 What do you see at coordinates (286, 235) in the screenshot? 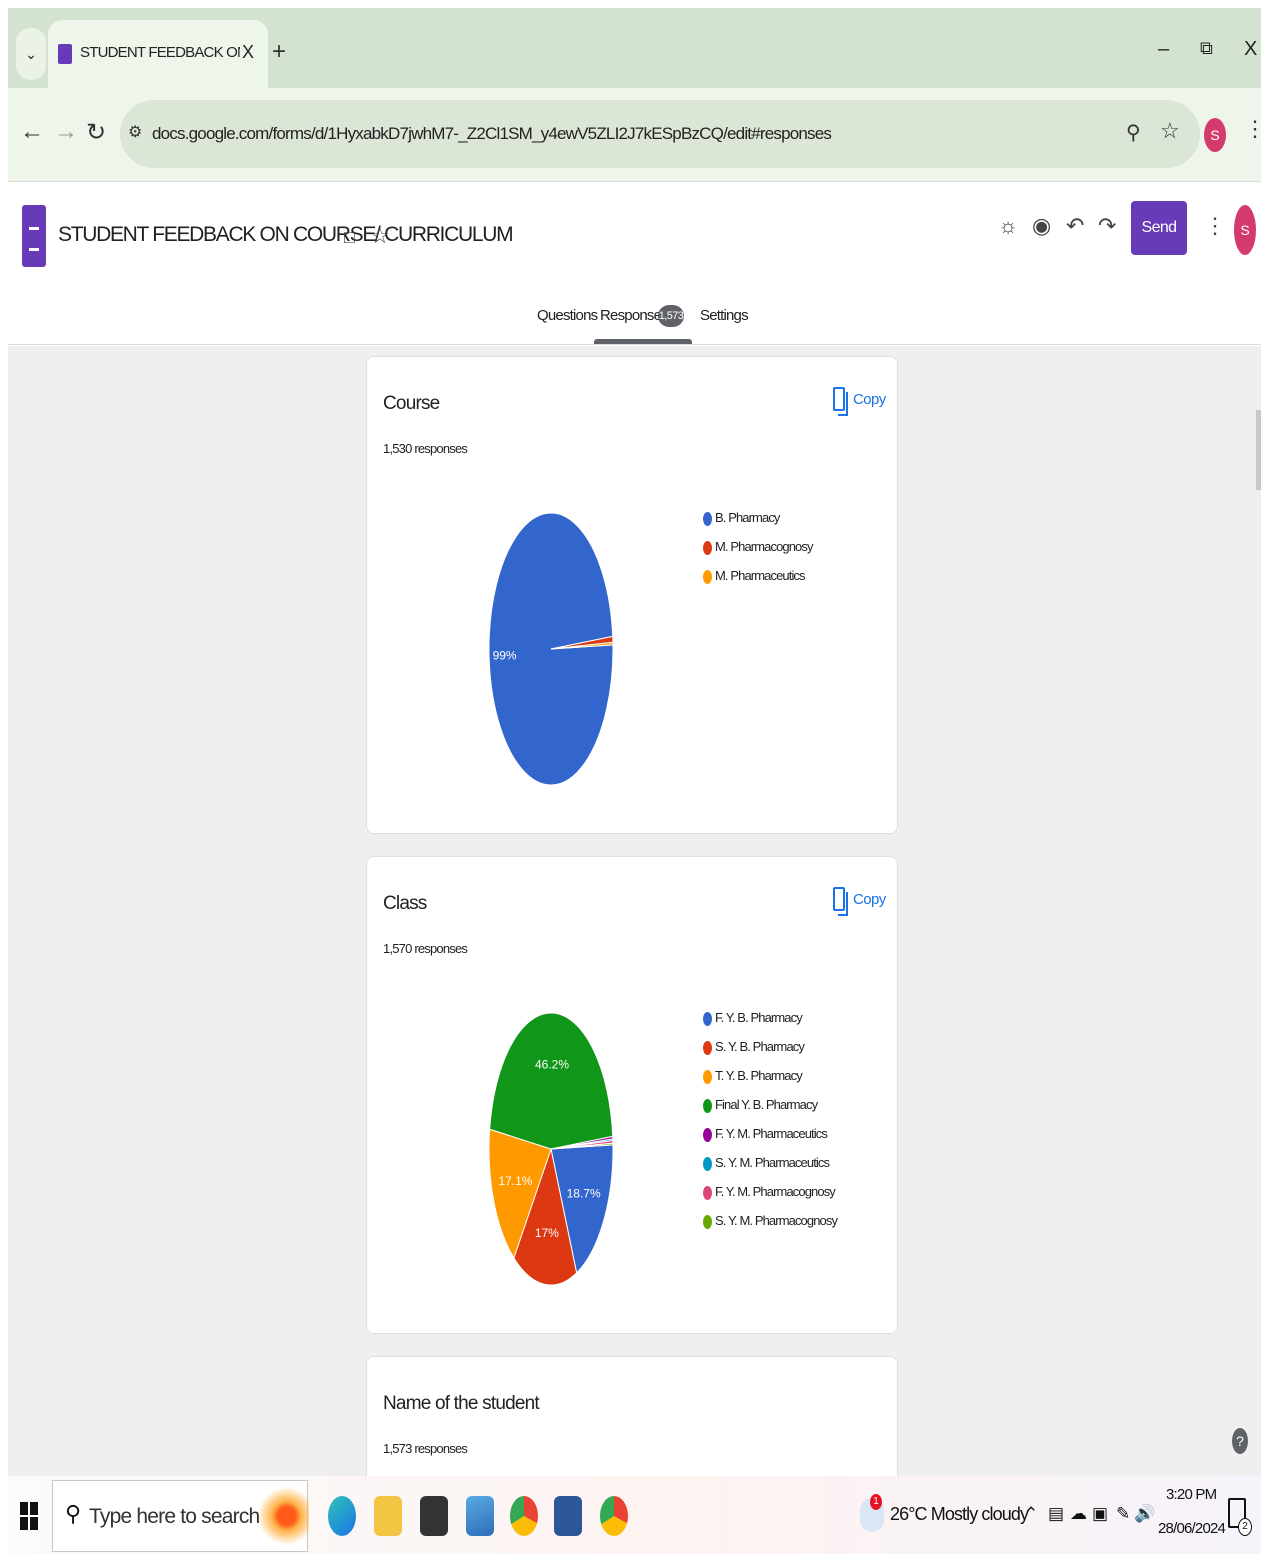
I see `form-title: STUDENT FEEDBACK ON COURSE/ CURRICULUM` at bounding box center [286, 235].